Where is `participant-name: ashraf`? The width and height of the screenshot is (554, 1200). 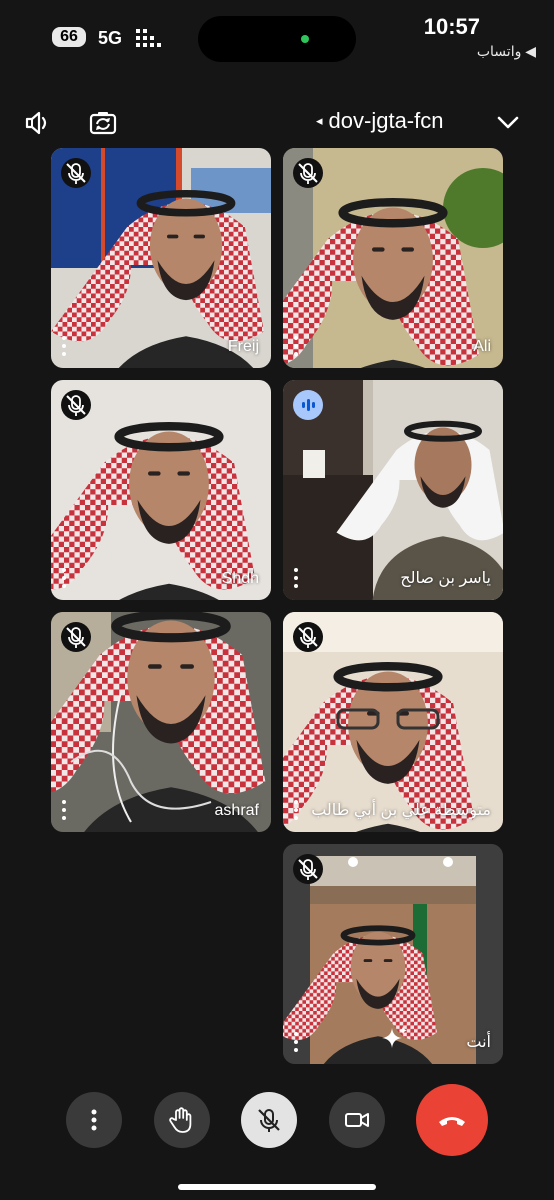 participant-name: ashraf is located at coordinates (236, 810).